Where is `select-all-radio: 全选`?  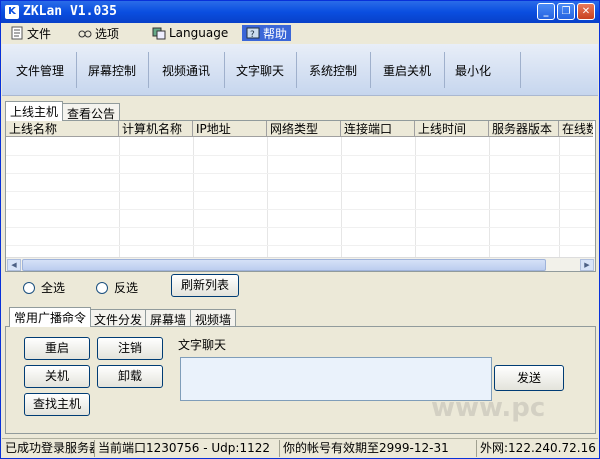
select-all-radio: 全选 is located at coordinates (44, 287).